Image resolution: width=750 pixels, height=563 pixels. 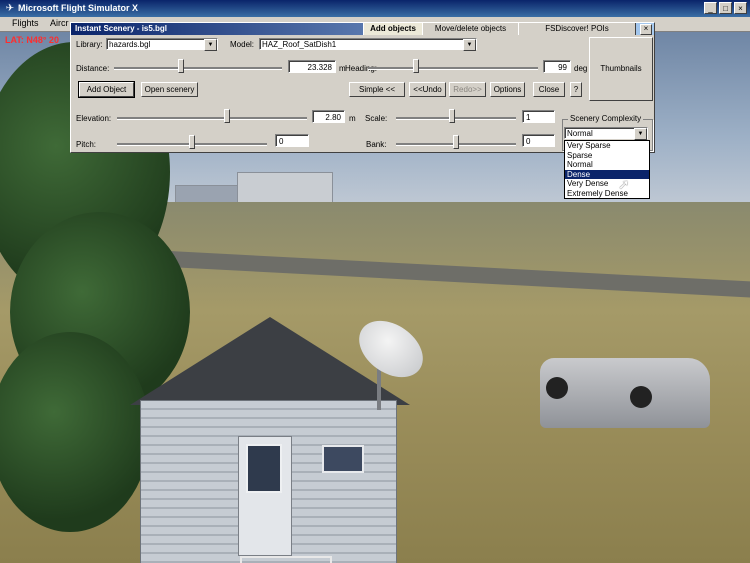 What do you see at coordinates (89, 44) in the screenshot?
I see `library-label: Library:` at bounding box center [89, 44].